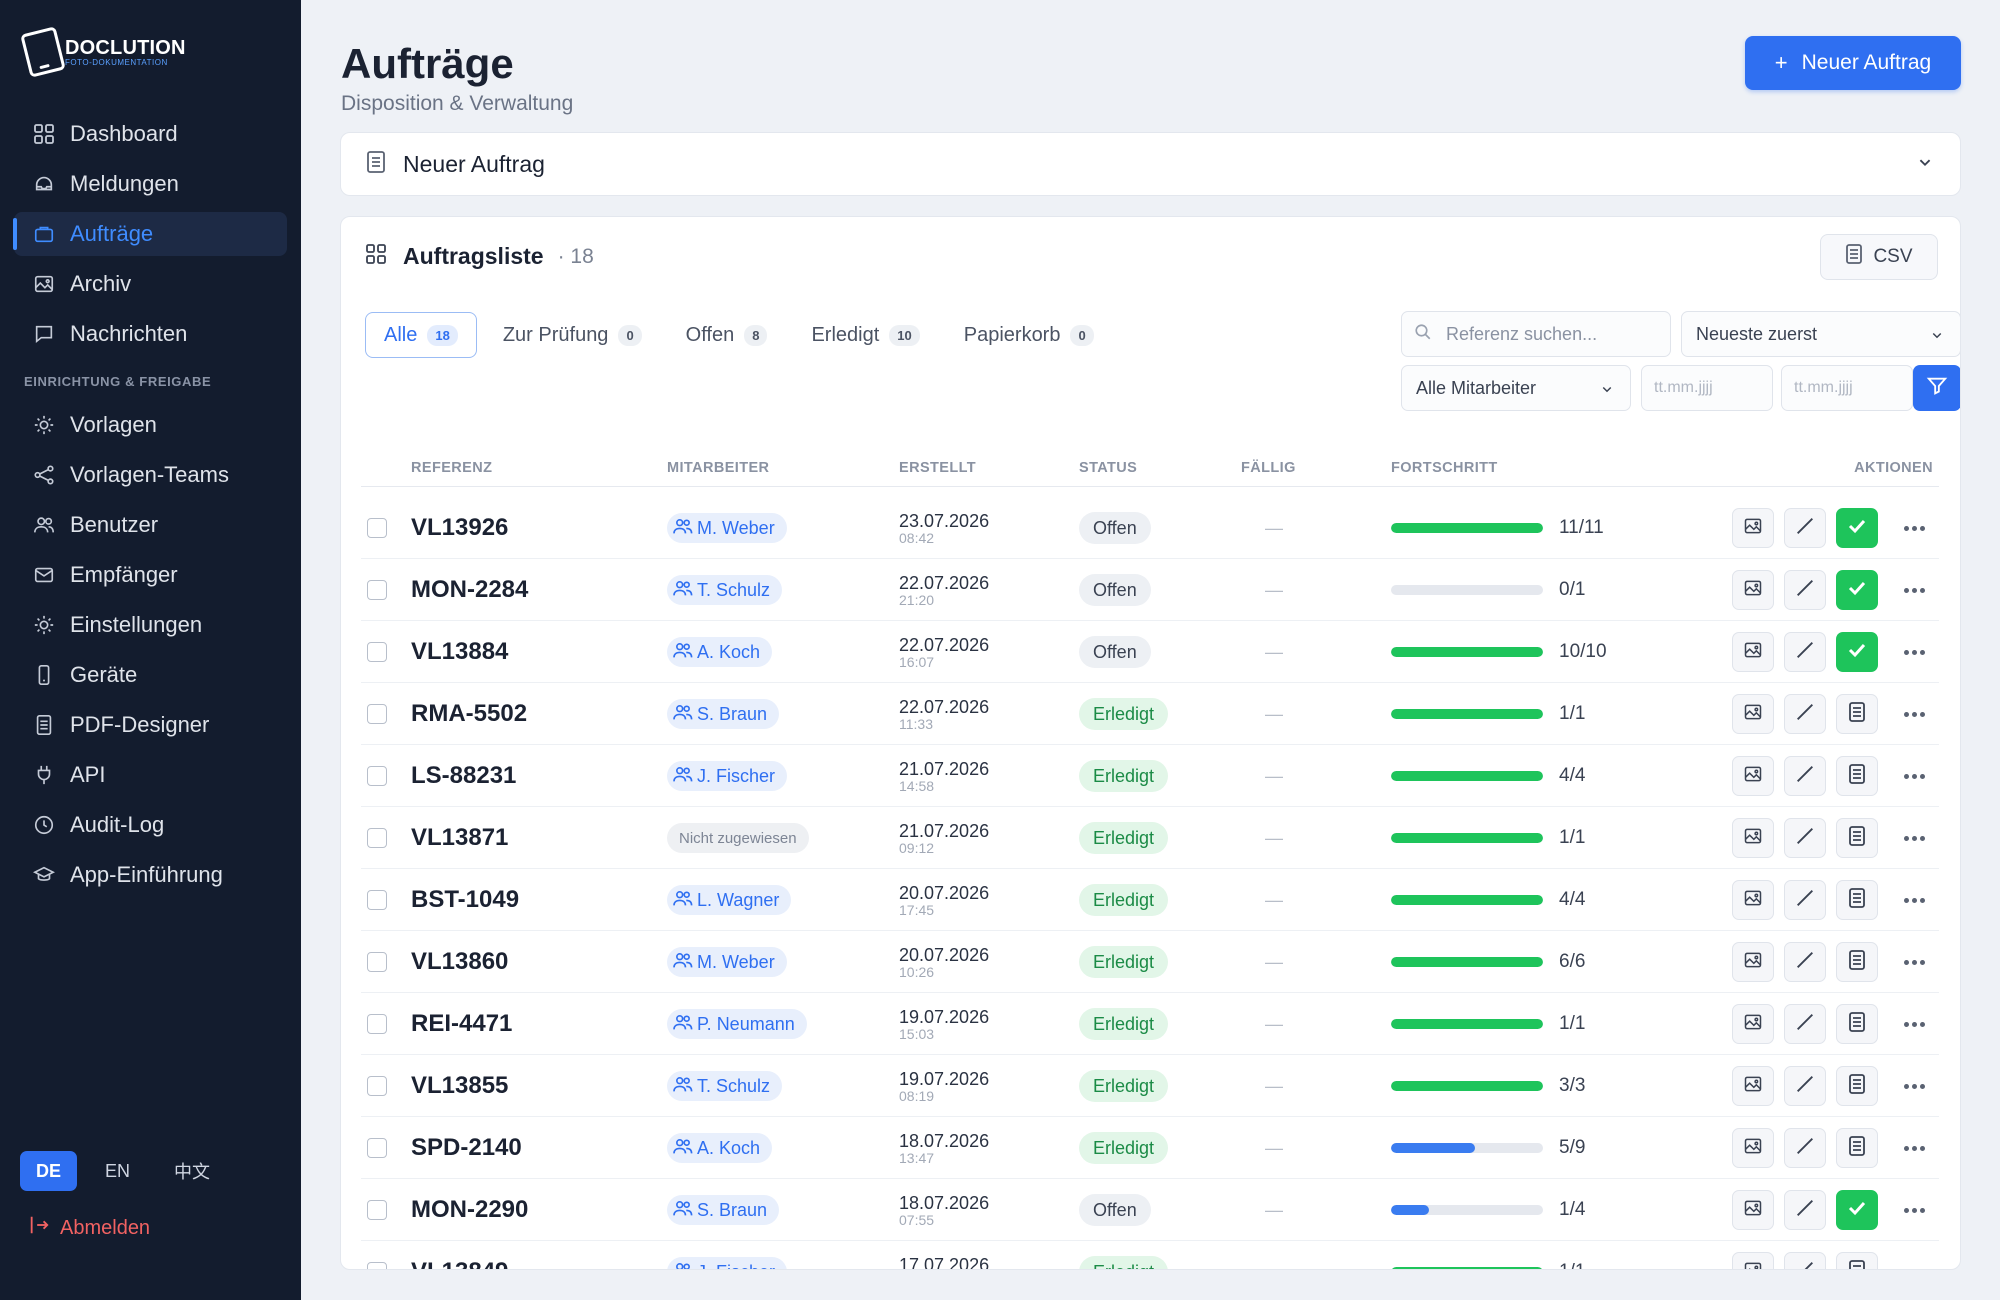  What do you see at coordinates (1108, 468) in the screenshot?
I see `column-header-status: STATUS` at bounding box center [1108, 468].